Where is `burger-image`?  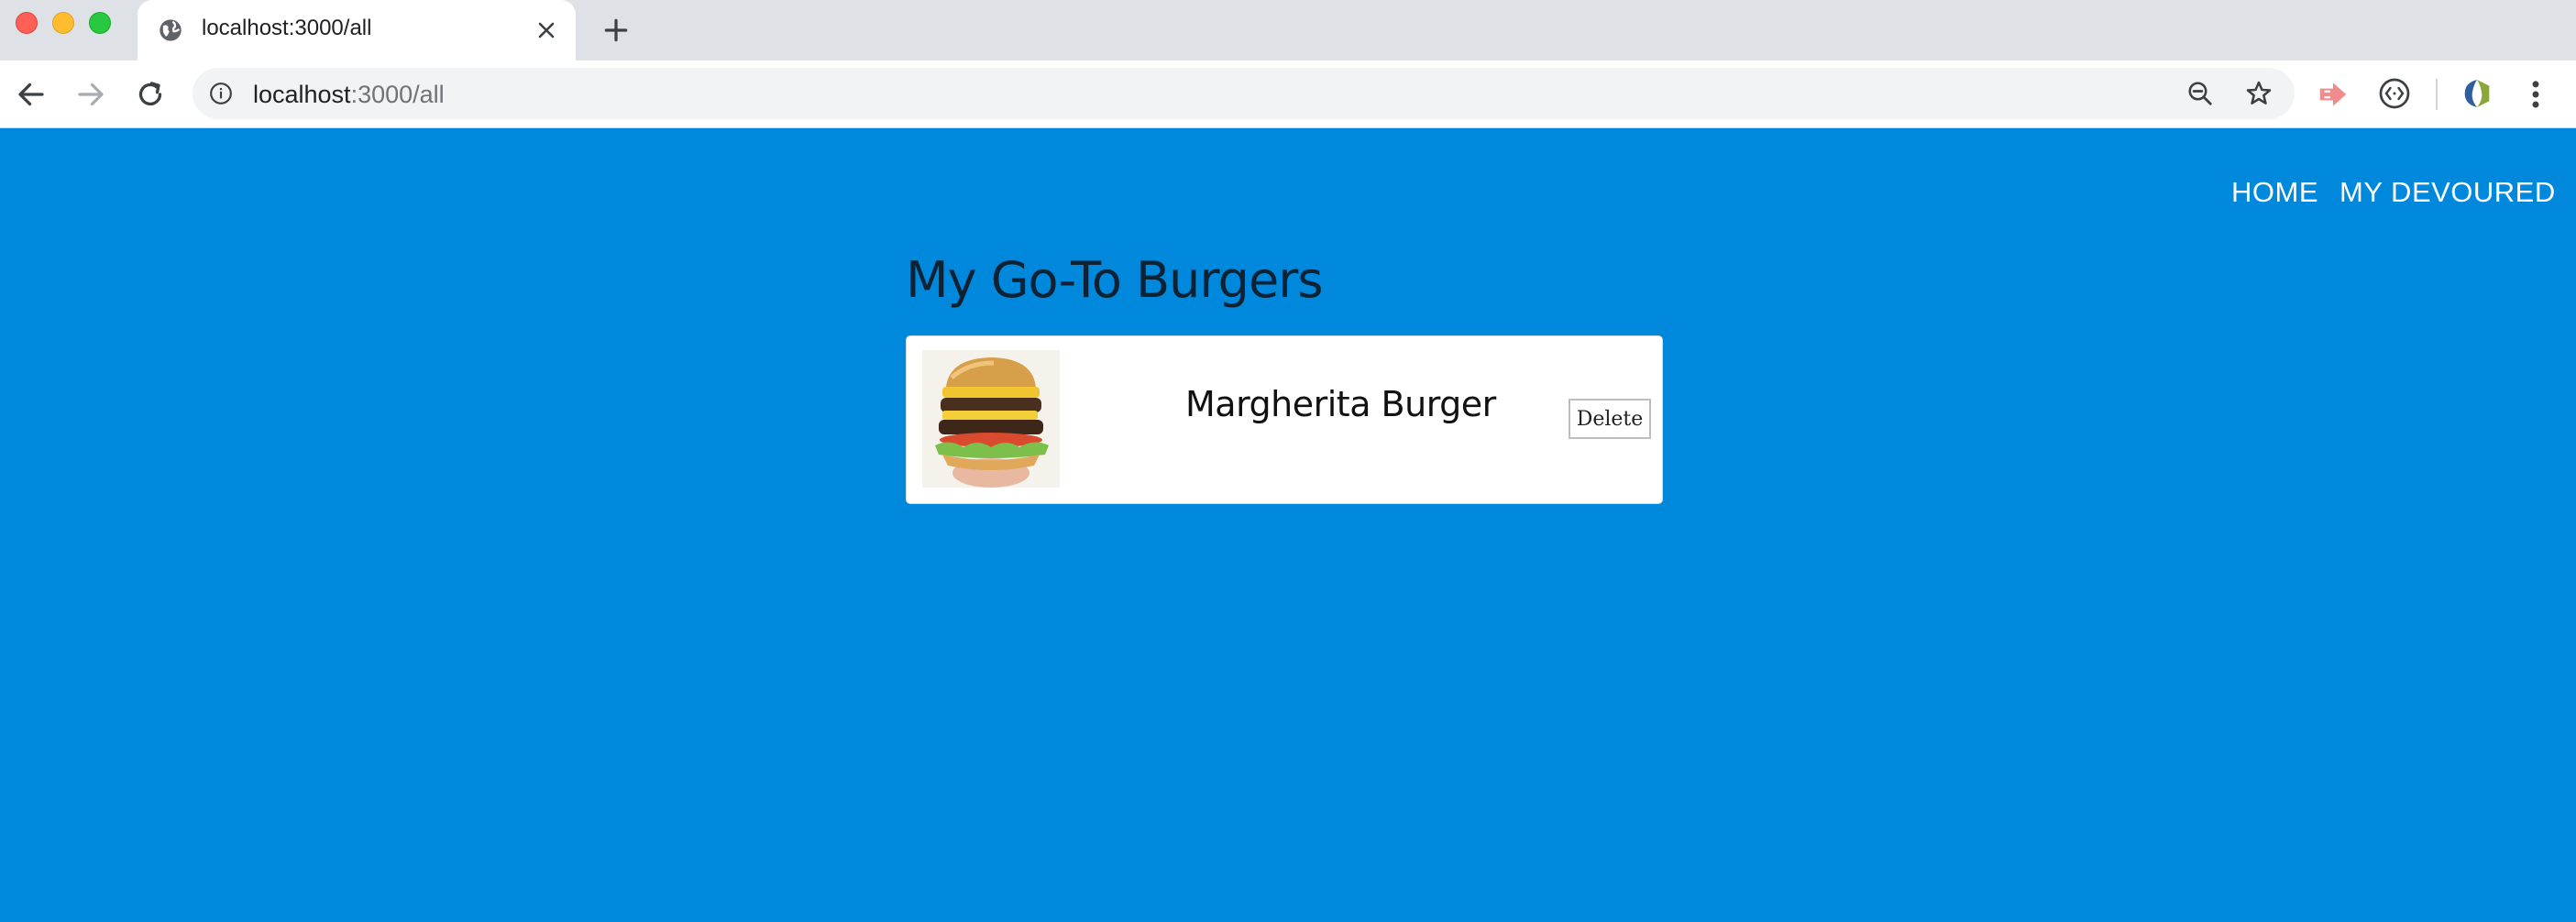 burger-image is located at coordinates (991, 419).